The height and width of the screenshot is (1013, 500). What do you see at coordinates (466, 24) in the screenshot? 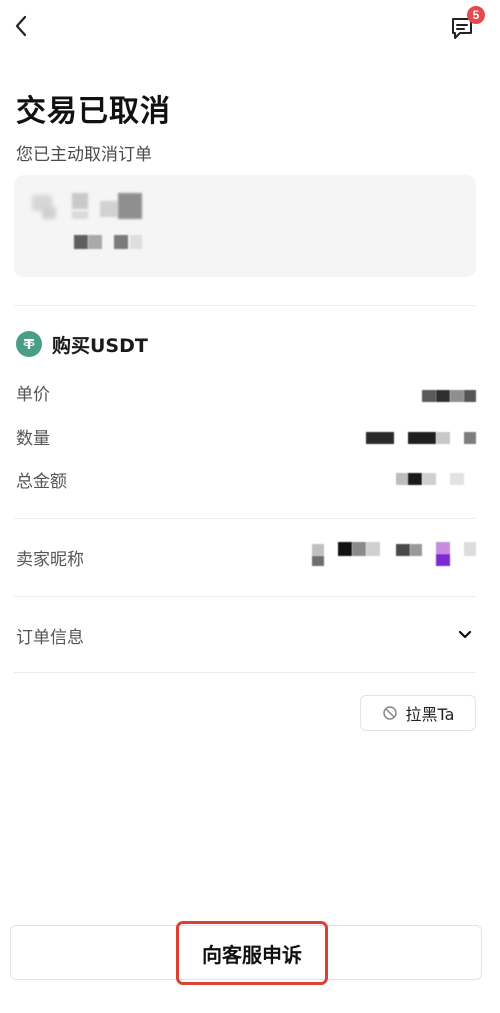
I see `chat-button: 5` at bounding box center [466, 24].